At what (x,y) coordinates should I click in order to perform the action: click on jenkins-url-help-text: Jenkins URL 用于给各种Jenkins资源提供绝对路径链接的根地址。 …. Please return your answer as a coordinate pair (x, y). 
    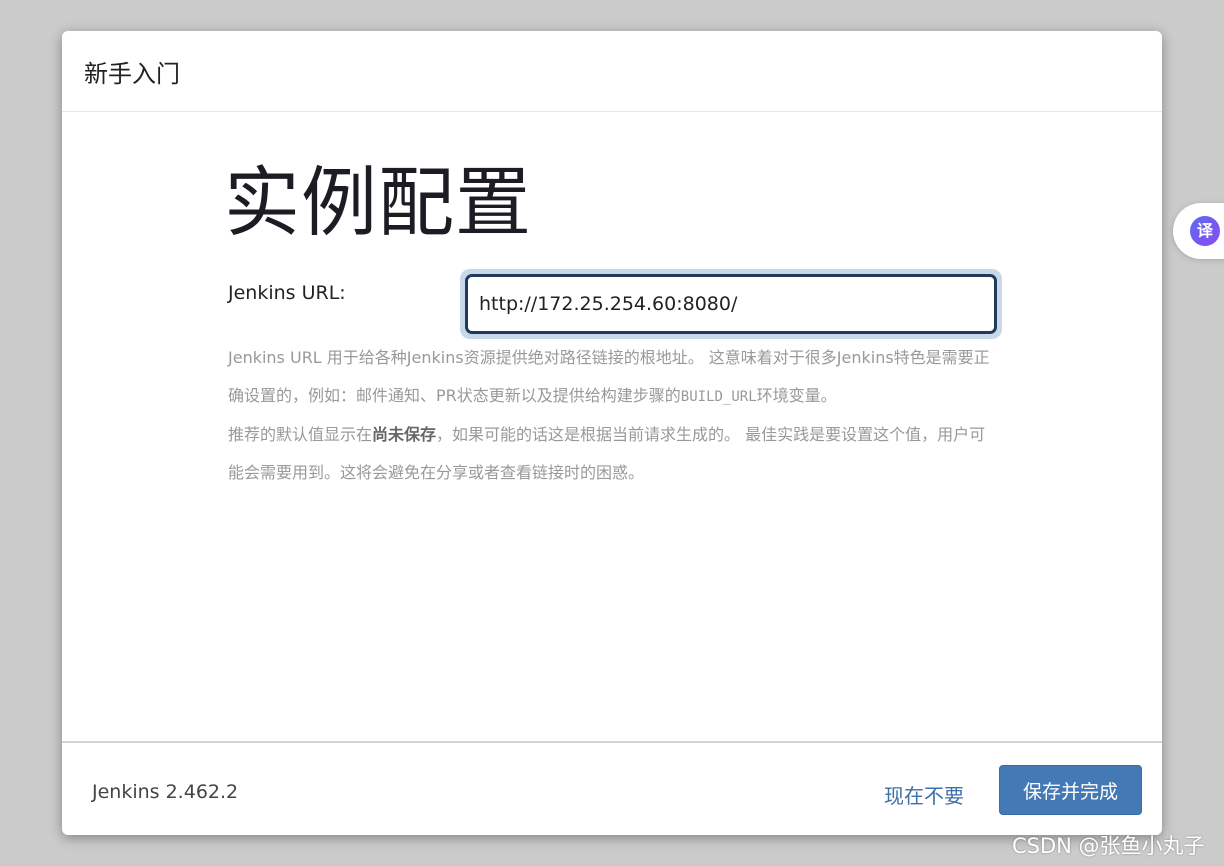
    Looking at the image, I should click on (613, 415).